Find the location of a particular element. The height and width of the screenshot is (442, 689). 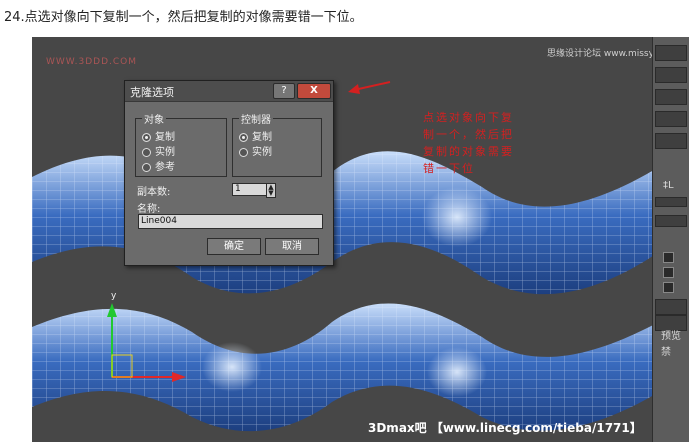

dialog-title: 克隆选项 is located at coordinates (152, 92).